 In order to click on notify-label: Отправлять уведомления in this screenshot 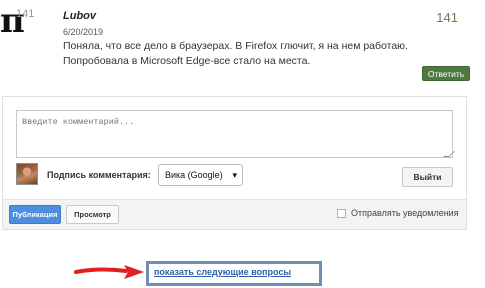, I will do `click(405, 213)`.